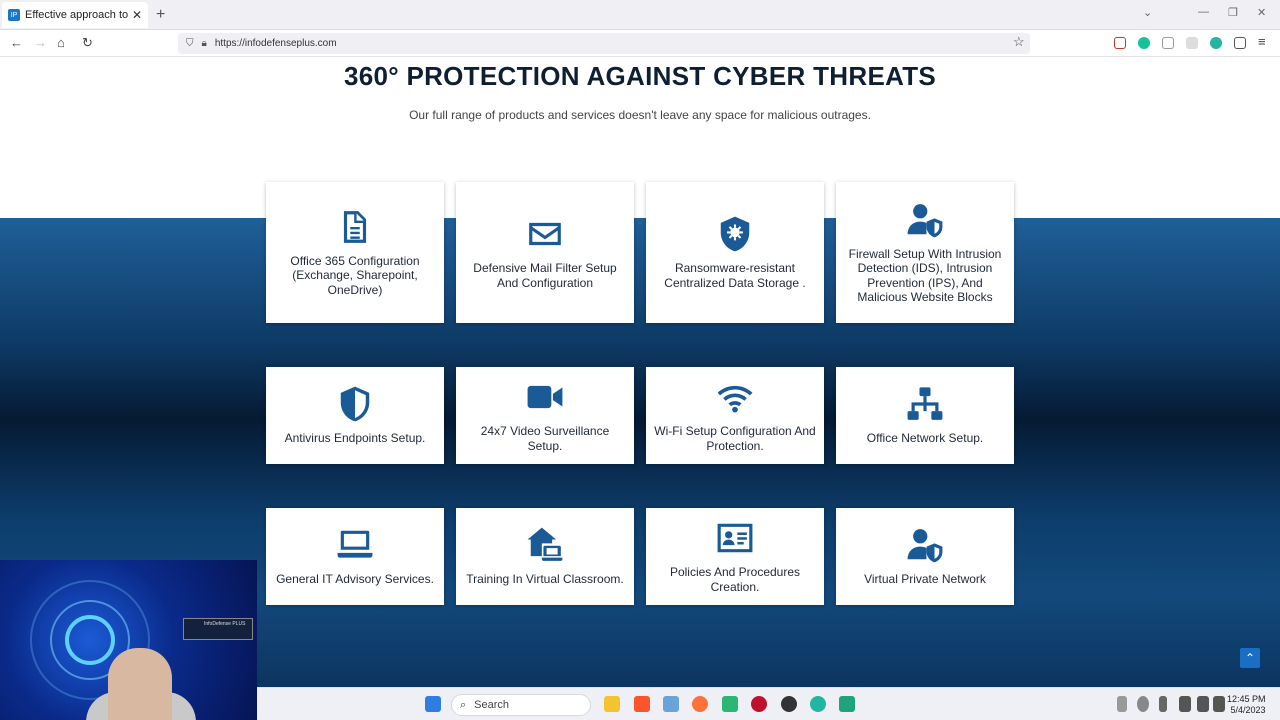 This screenshot has height=720, width=1280. What do you see at coordinates (14, 15) in the screenshot?
I see `favicon-icon: IP` at bounding box center [14, 15].